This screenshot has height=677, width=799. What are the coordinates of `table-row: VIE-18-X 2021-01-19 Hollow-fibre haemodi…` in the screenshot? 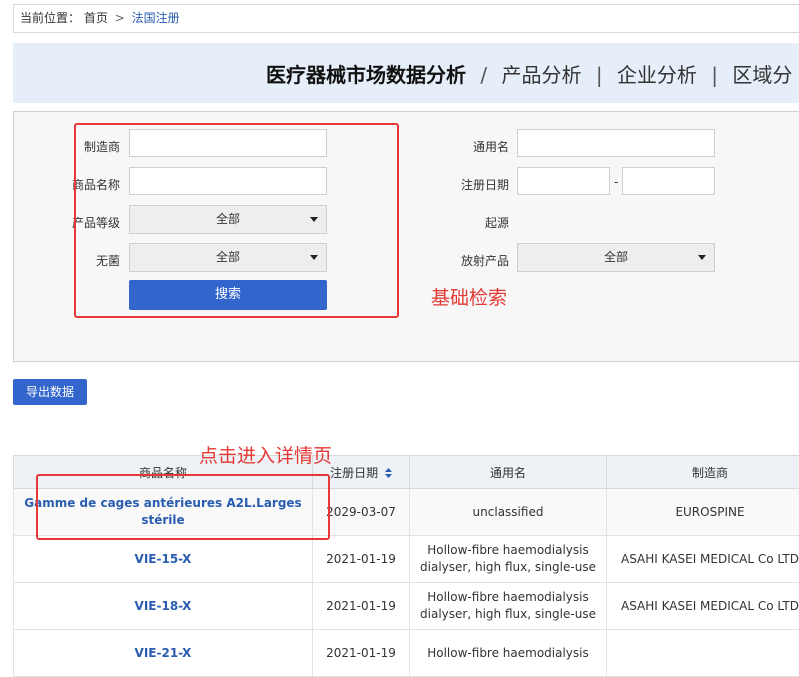 It's located at (406, 606).